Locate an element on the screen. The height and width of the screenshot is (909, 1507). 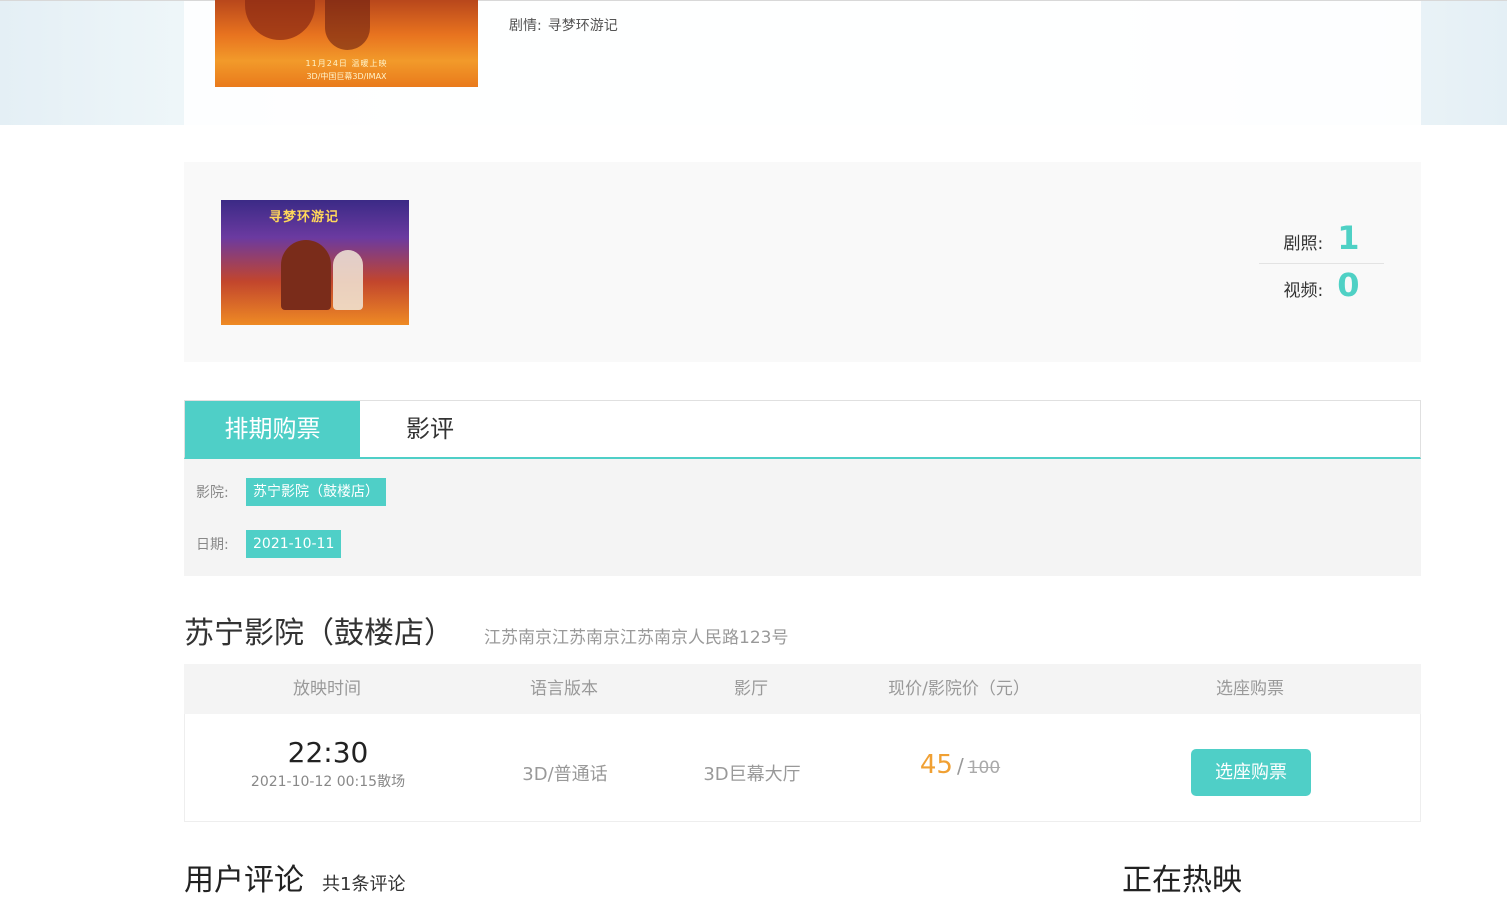
cinema-header: 苏宁影院（鼓楼店） 江苏南京江苏南京江苏南京人民路123号 is located at coordinates (486, 630).